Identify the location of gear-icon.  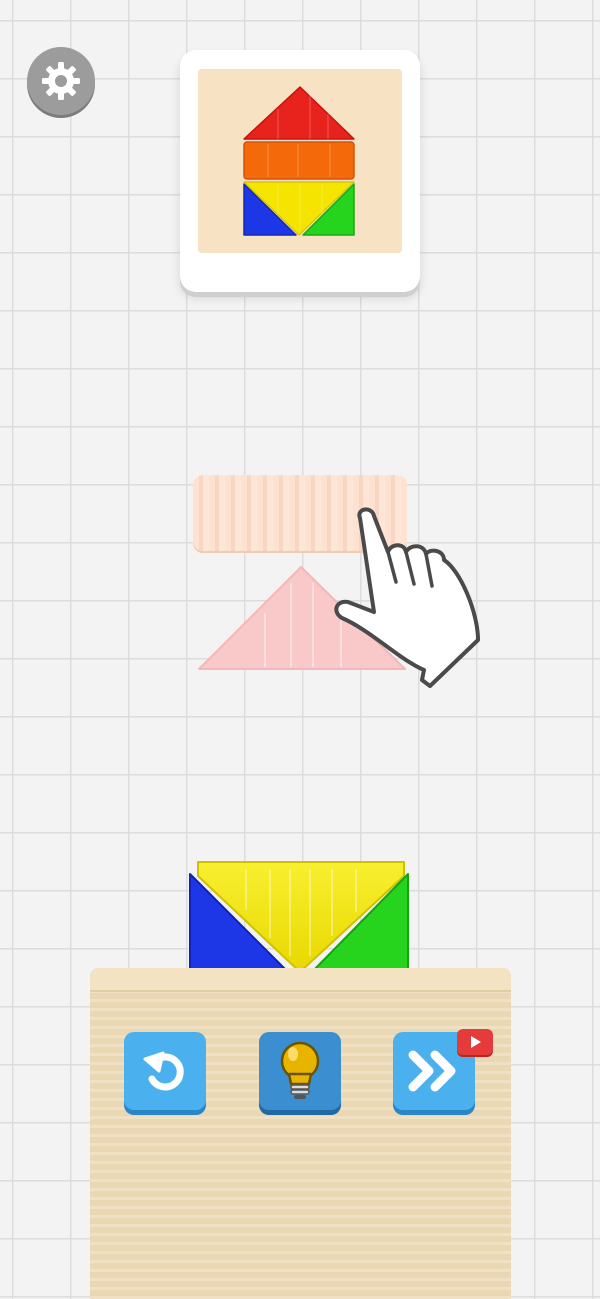
(61, 81).